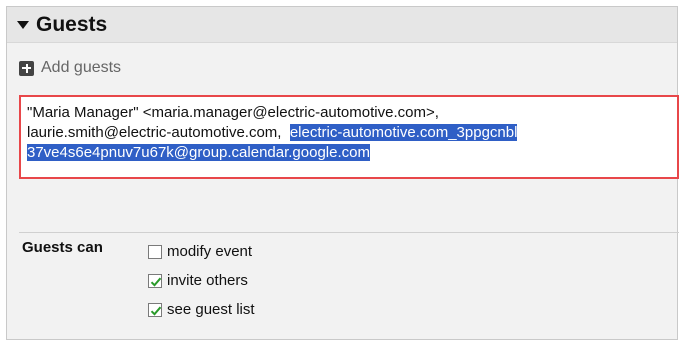 This screenshot has width=685, height=350. I want to click on option-modify-event: modify event, so click(201, 251).